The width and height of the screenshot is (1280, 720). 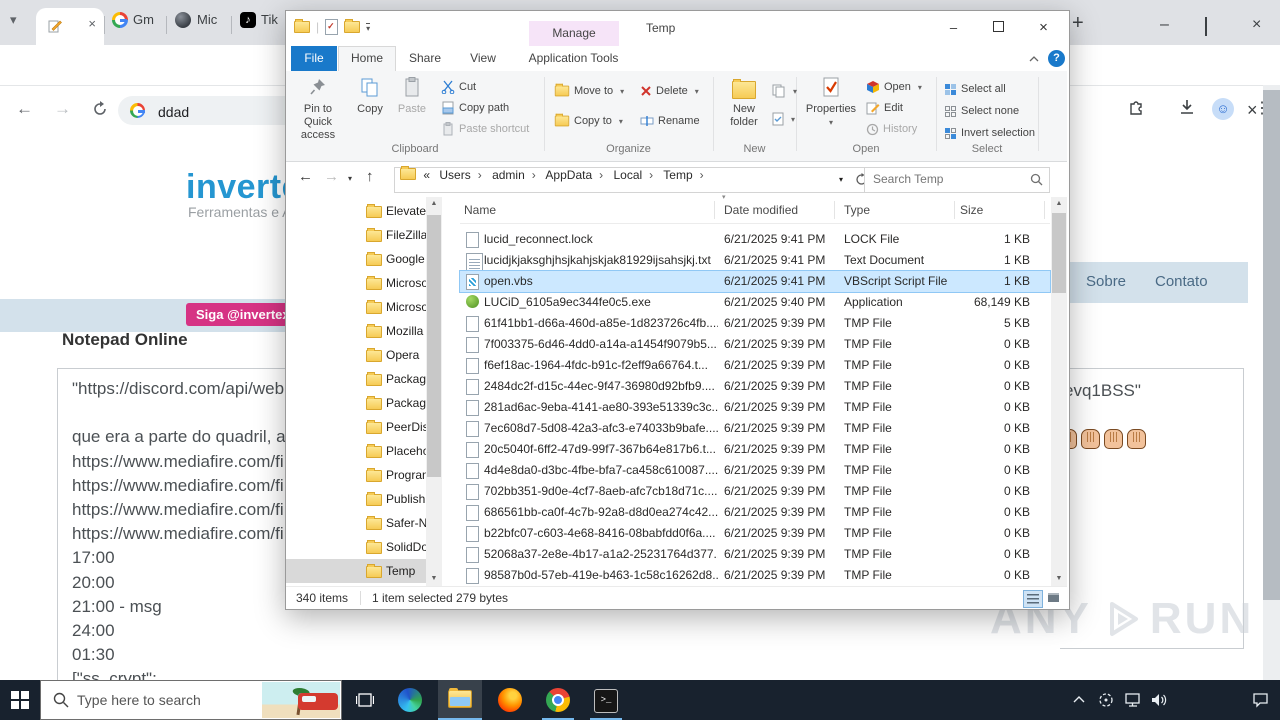 I want to click on page-close-icon: ×, so click(x=1252, y=110).